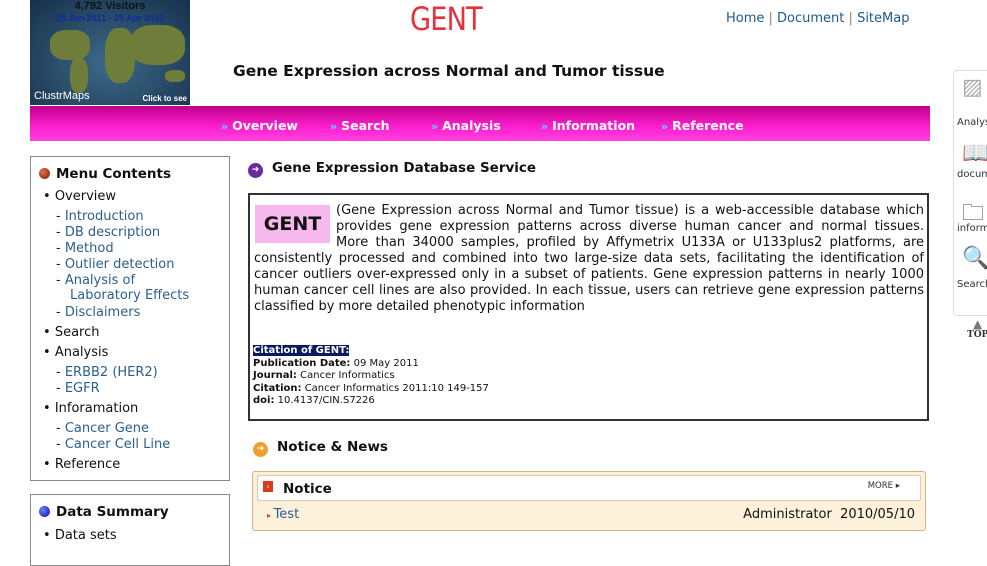  Describe the element at coordinates (301, 350) in the screenshot. I see `citation-title: Citation of GENT:` at that location.